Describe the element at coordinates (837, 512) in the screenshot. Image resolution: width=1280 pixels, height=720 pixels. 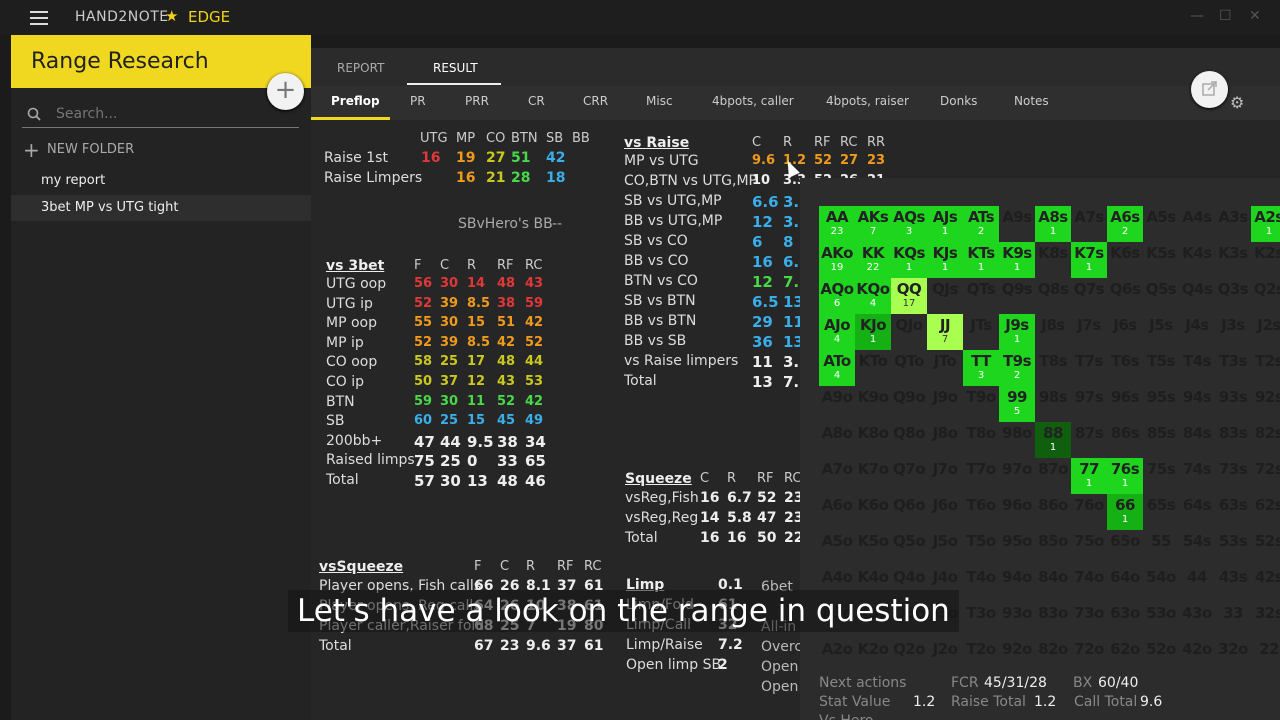
I see `range-cell: A6o` at that location.